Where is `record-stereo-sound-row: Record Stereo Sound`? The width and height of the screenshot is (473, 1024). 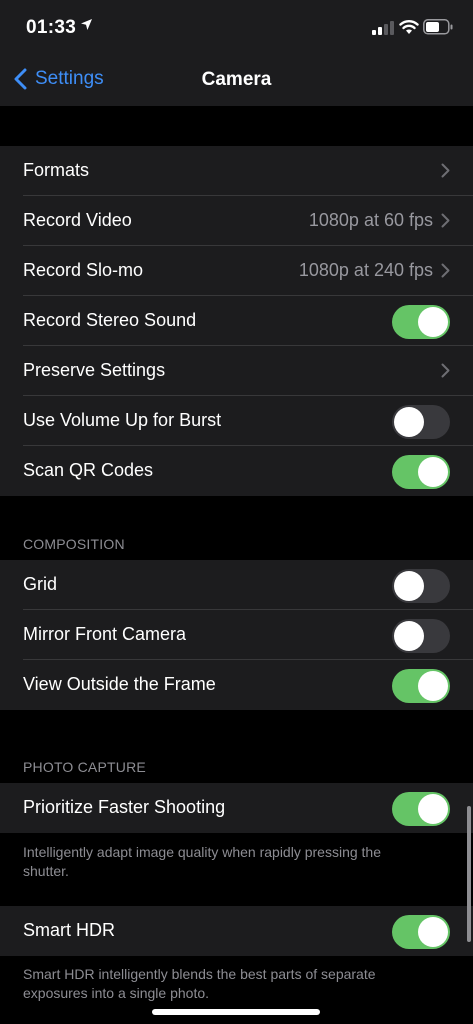 record-stereo-sound-row: Record Stereo Sound is located at coordinates (236, 321).